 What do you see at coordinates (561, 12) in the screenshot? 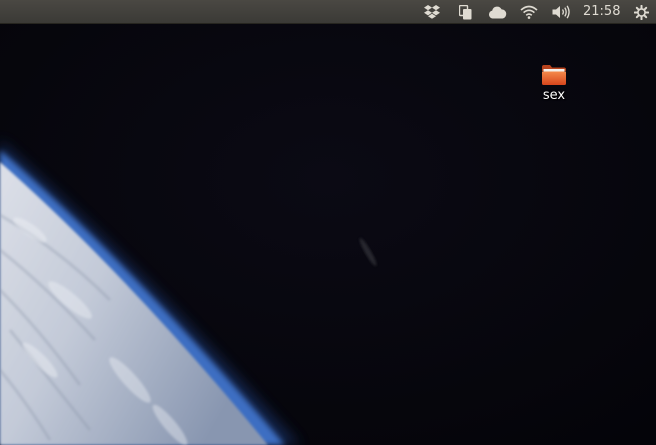
I see `volume-icon` at bounding box center [561, 12].